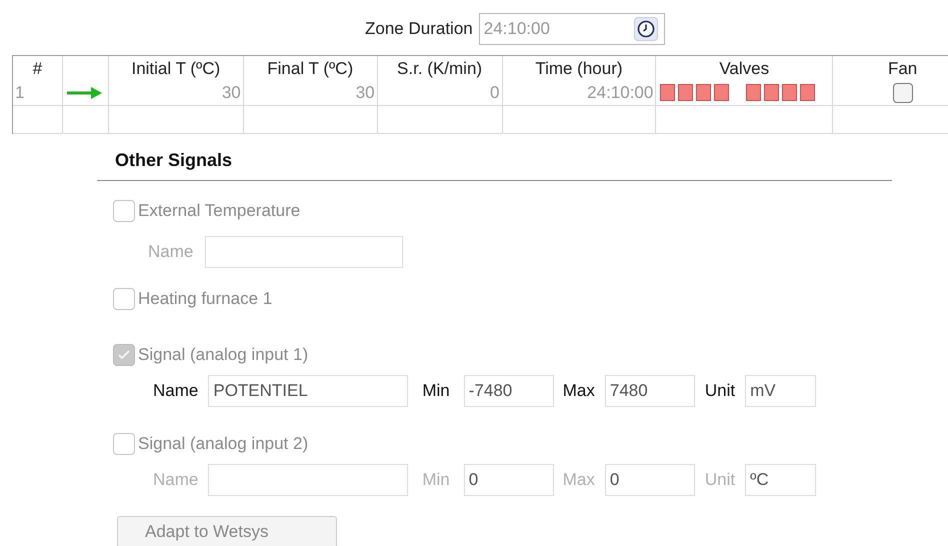 The height and width of the screenshot is (546, 948). What do you see at coordinates (223, 355) in the screenshot?
I see `checkbox-label: Signal (analog input 1)` at bounding box center [223, 355].